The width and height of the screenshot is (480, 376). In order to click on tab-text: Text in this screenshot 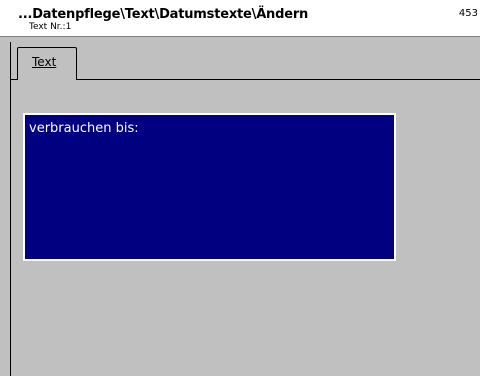, I will do `click(47, 63)`.